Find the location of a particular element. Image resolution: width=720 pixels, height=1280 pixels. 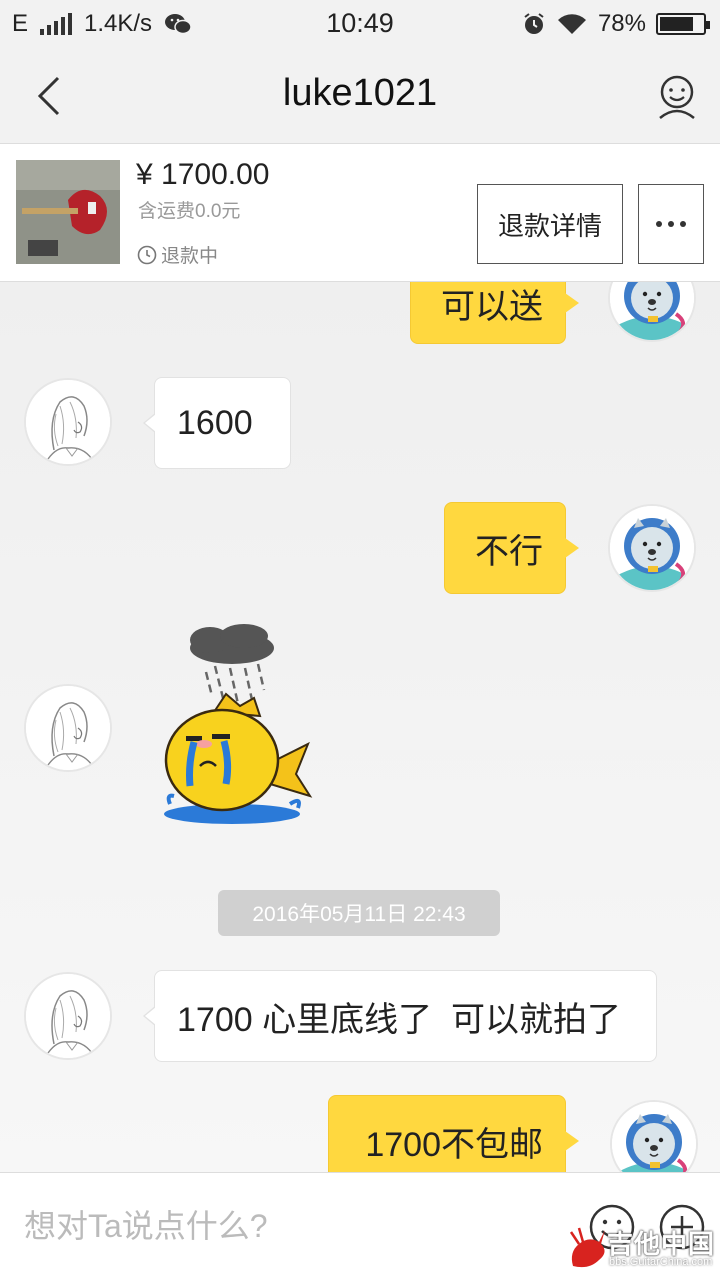

status-bar: E 1.4K/s 10:49 78% is located at coordinates (360, 24).